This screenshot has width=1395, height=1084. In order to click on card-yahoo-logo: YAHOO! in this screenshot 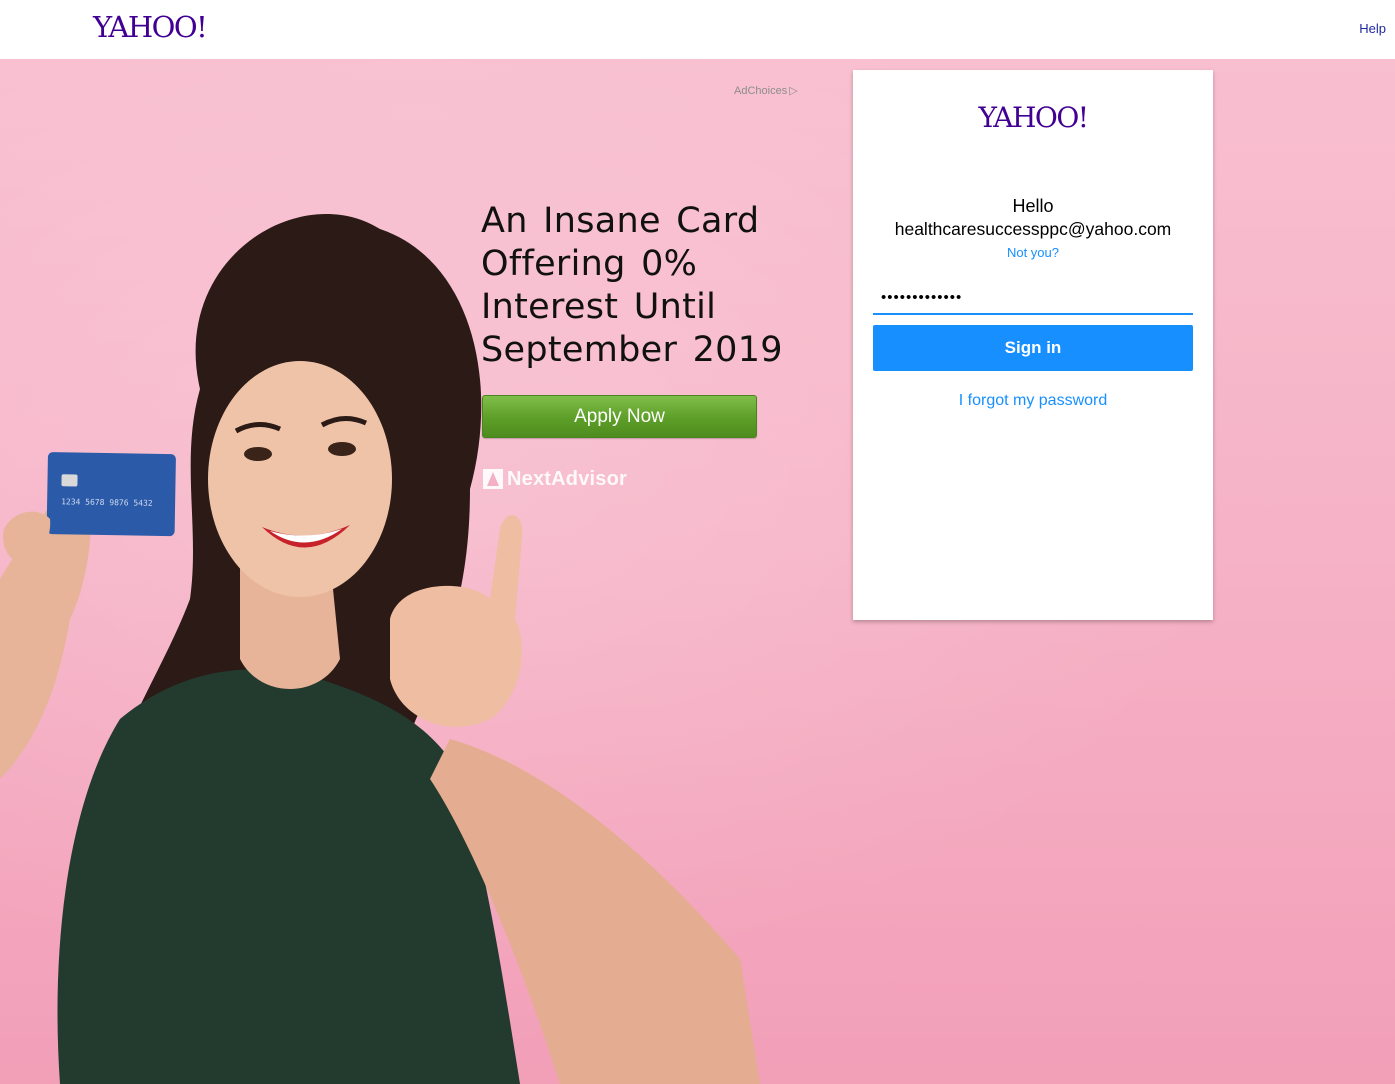, I will do `click(1033, 117)`.